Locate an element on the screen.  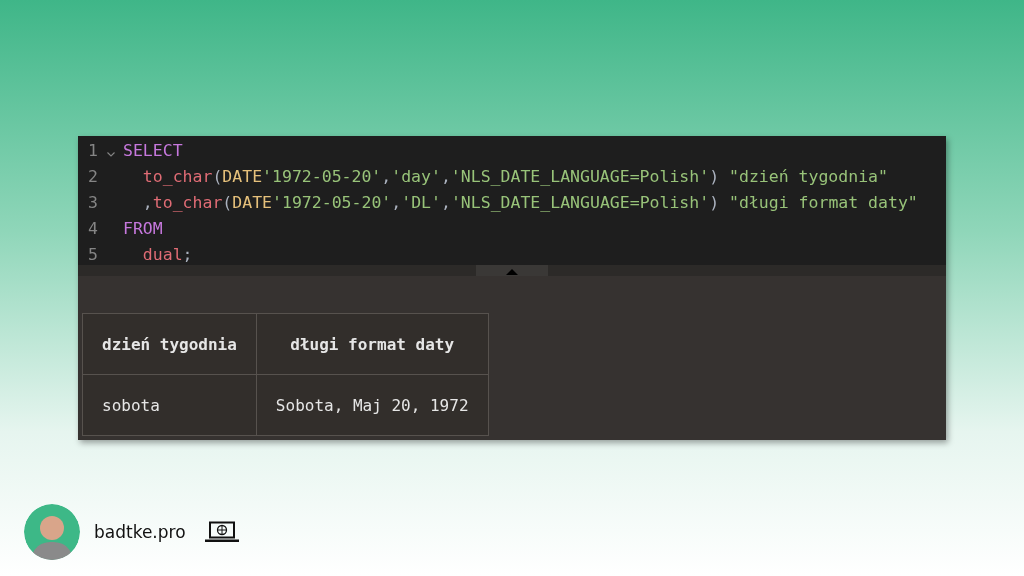
line-number: 4 is located at coordinates (92, 228).